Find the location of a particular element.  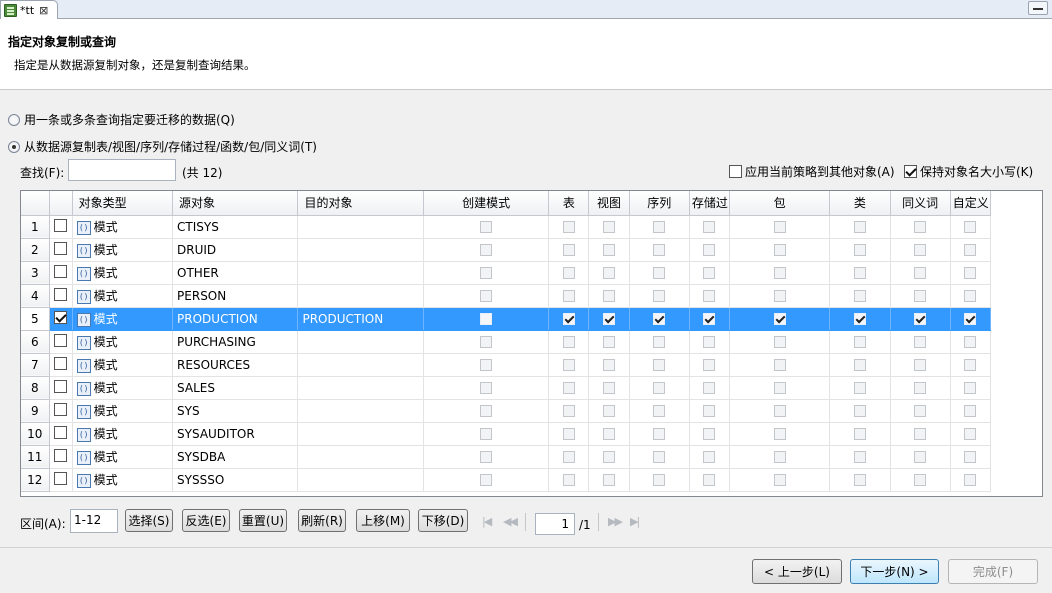

column-header: 目的对象 is located at coordinates (360, 203).